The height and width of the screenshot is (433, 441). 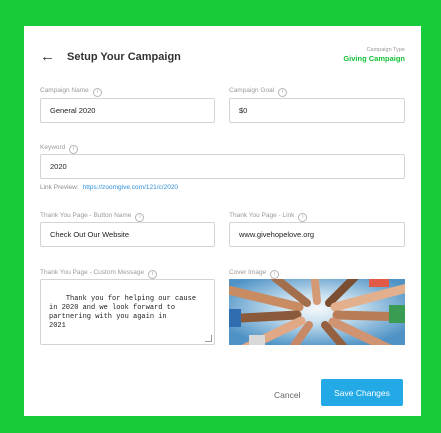 What do you see at coordinates (58, 166) in the screenshot?
I see `keyword-value: 2020` at bounding box center [58, 166].